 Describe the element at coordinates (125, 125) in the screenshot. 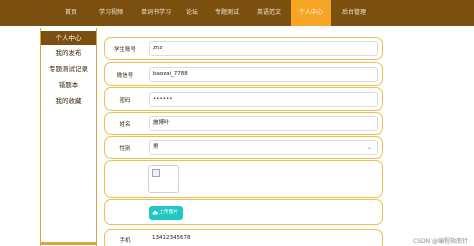

I see `name-label: 姓名` at that location.